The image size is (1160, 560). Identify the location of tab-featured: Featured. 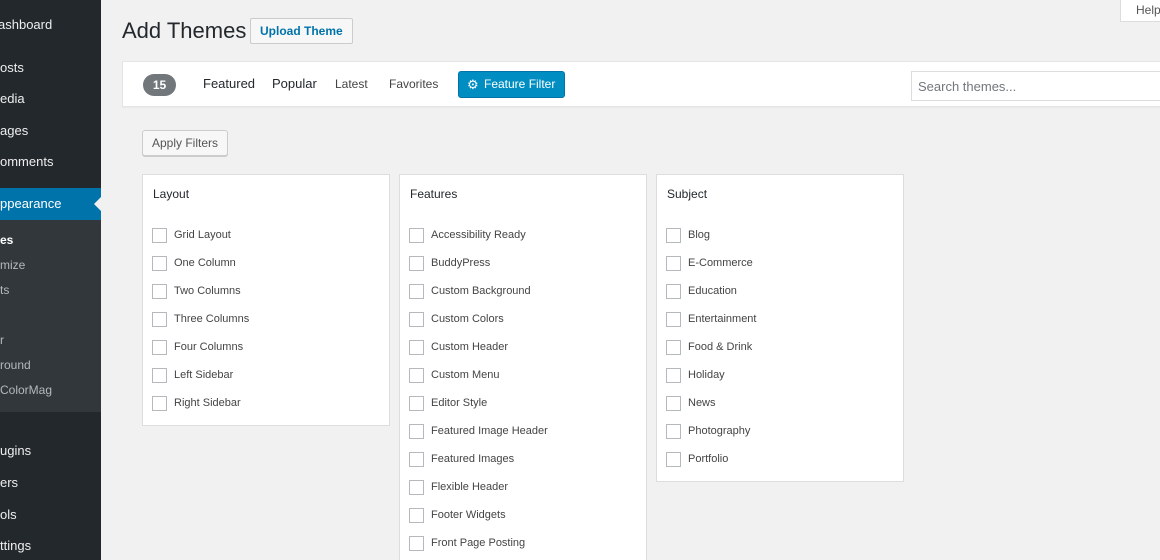
(229, 83).